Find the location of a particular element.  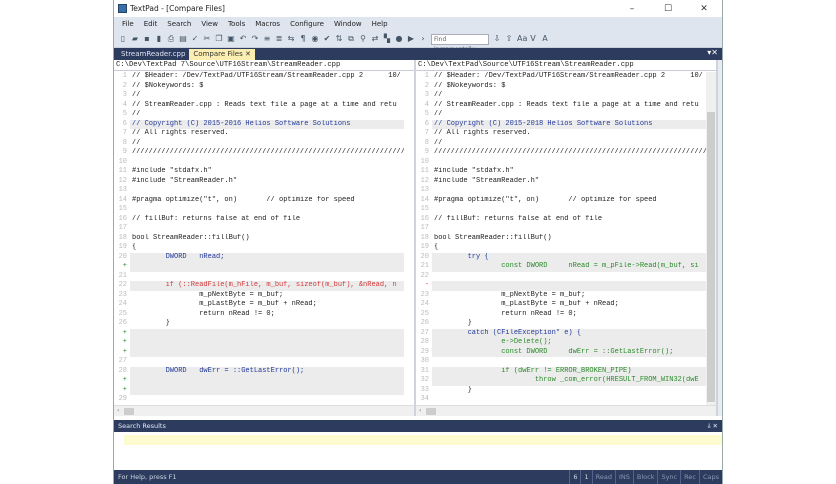

code-line: 12 #include "StreamReader.h" is located at coordinates (259, 182).